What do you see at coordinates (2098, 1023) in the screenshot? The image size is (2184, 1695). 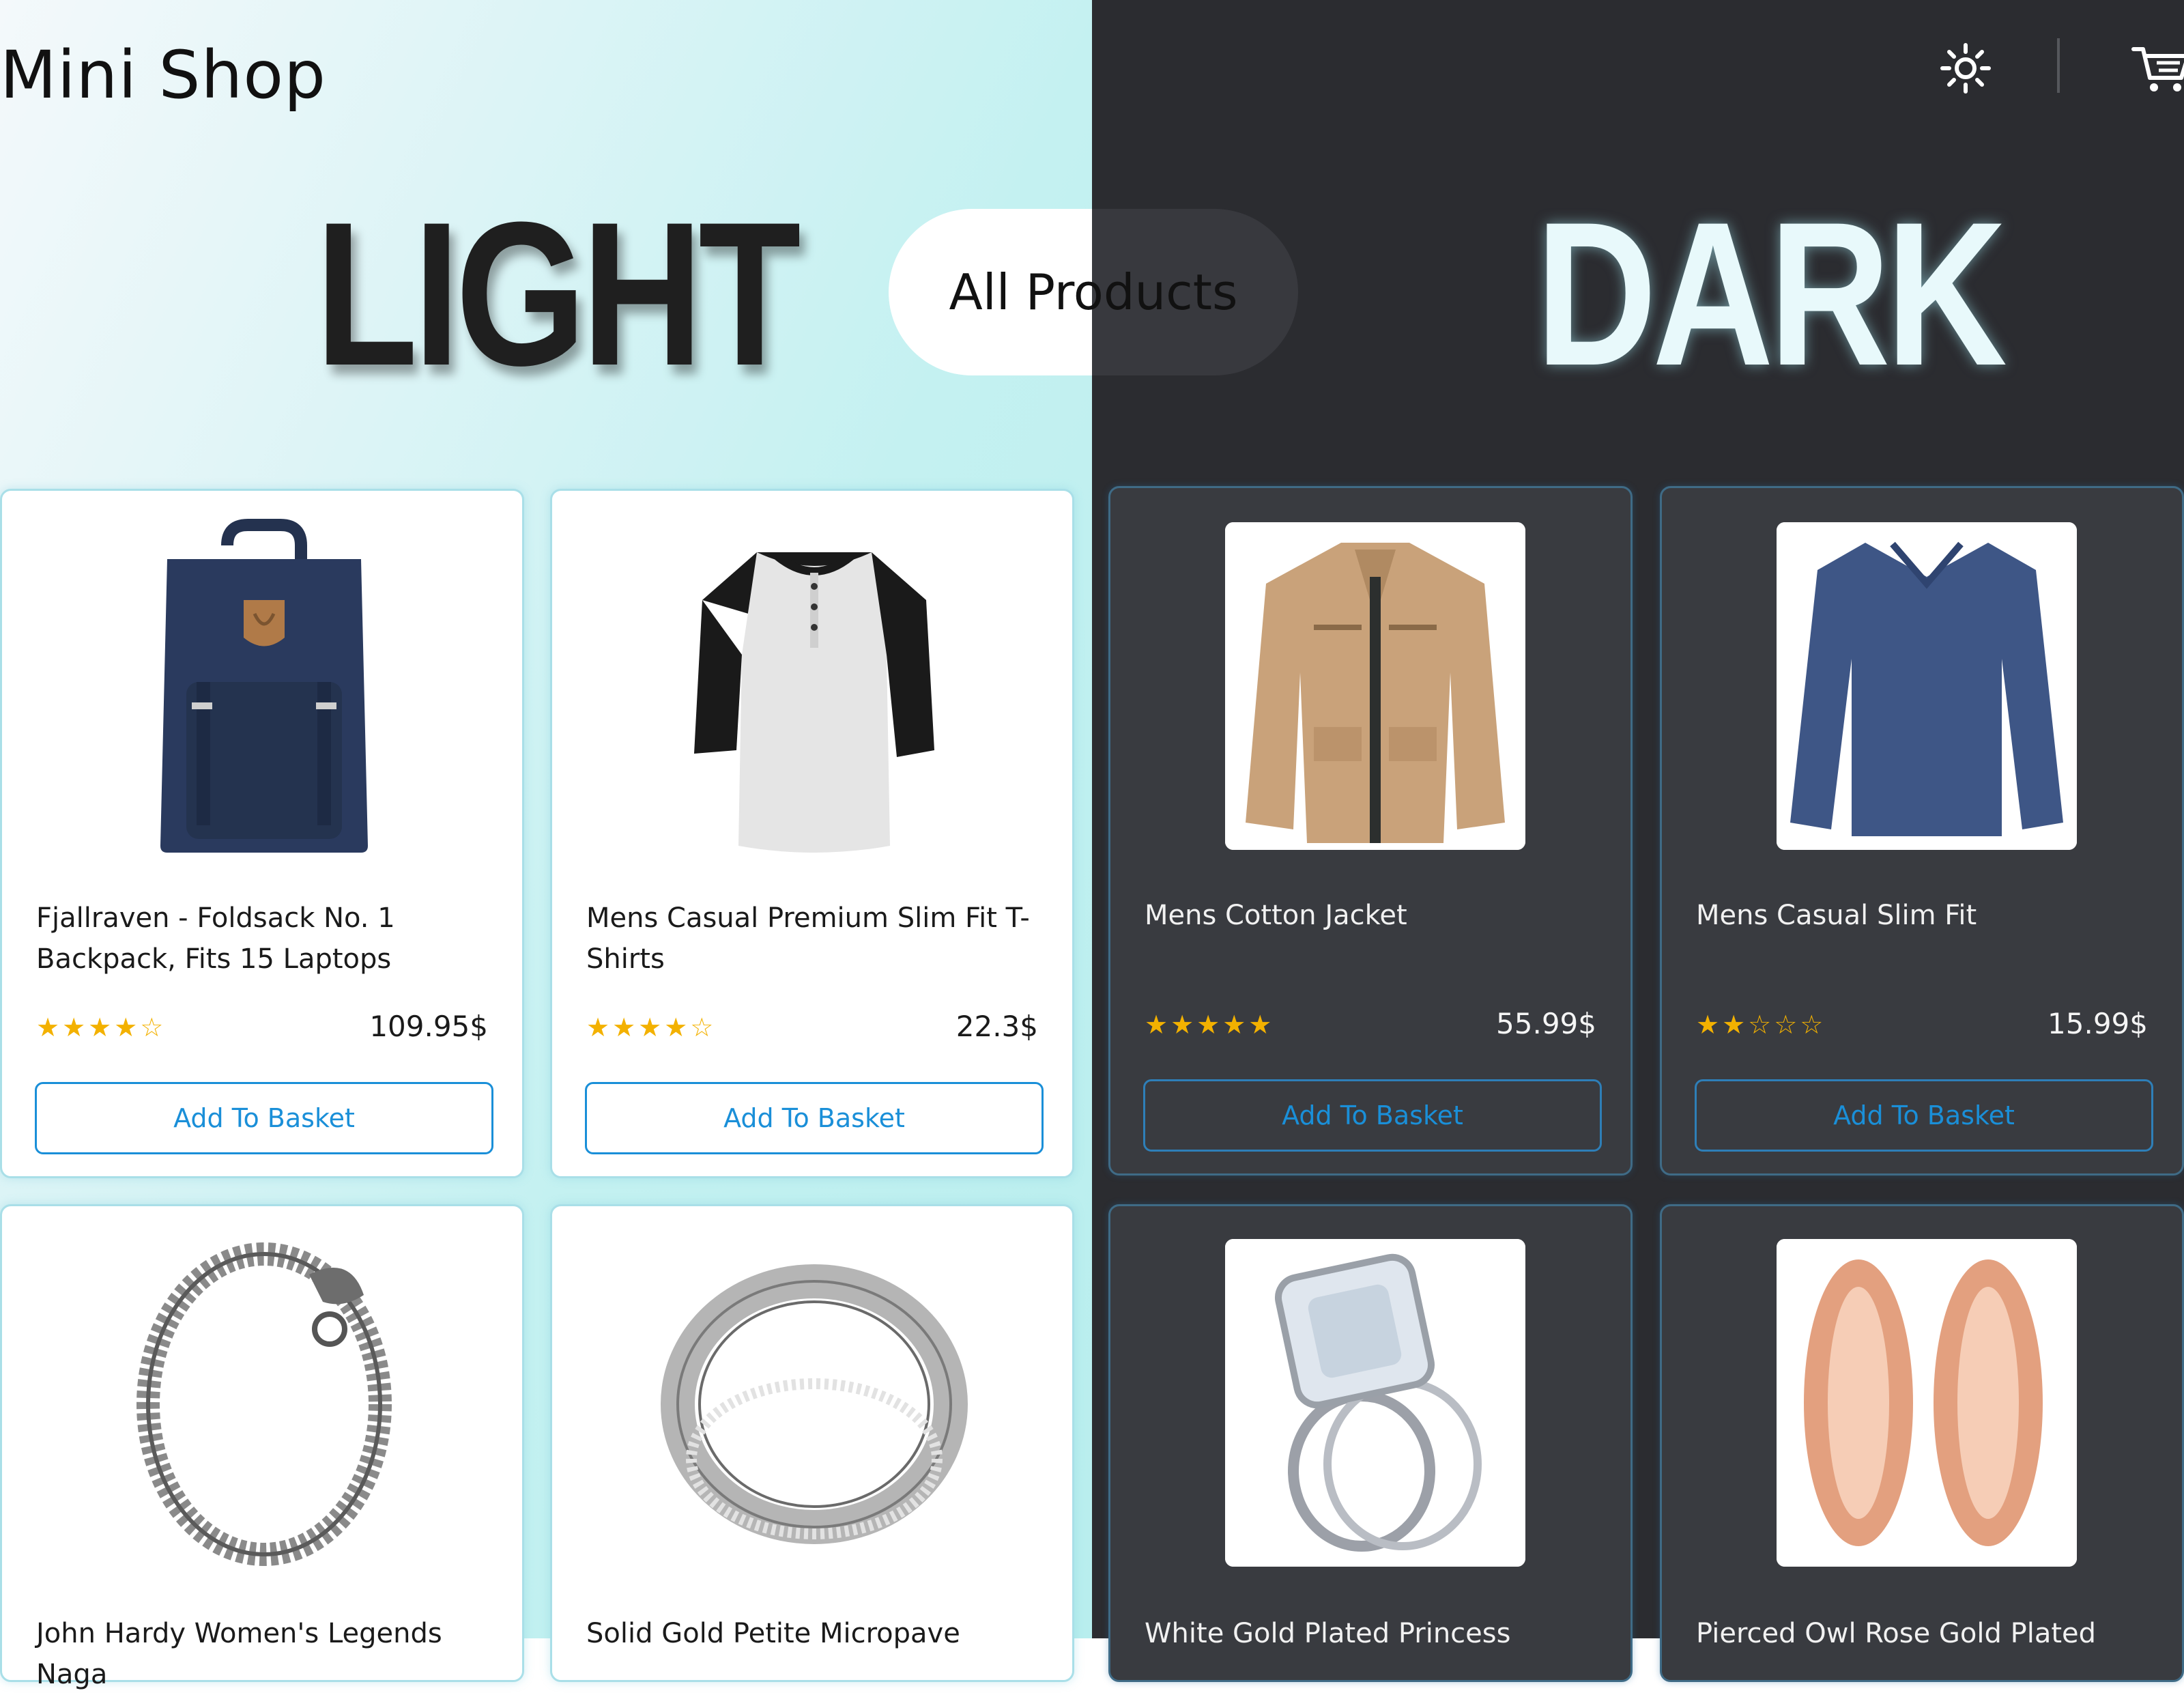 I see `product-price: 15.99$` at bounding box center [2098, 1023].